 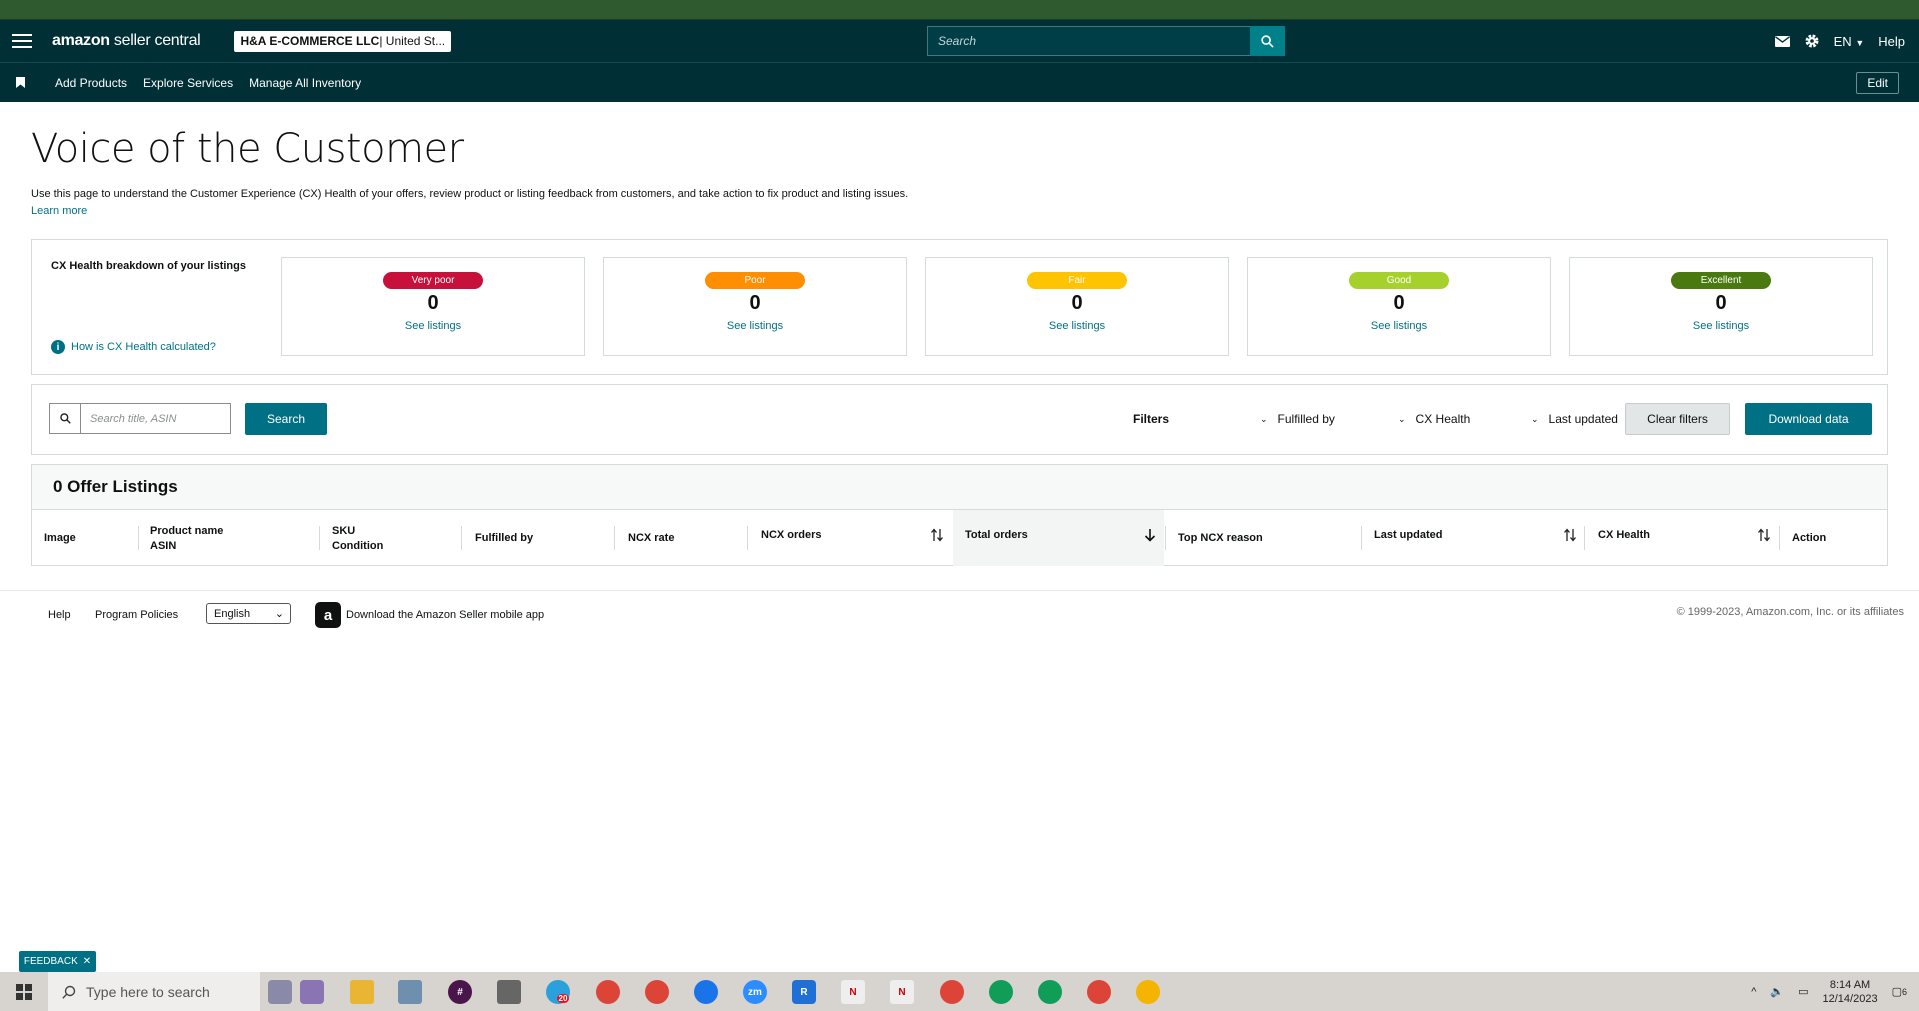 I want to click on col-fulfilled-by: Fulfilled by, so click(x=504, y=538).